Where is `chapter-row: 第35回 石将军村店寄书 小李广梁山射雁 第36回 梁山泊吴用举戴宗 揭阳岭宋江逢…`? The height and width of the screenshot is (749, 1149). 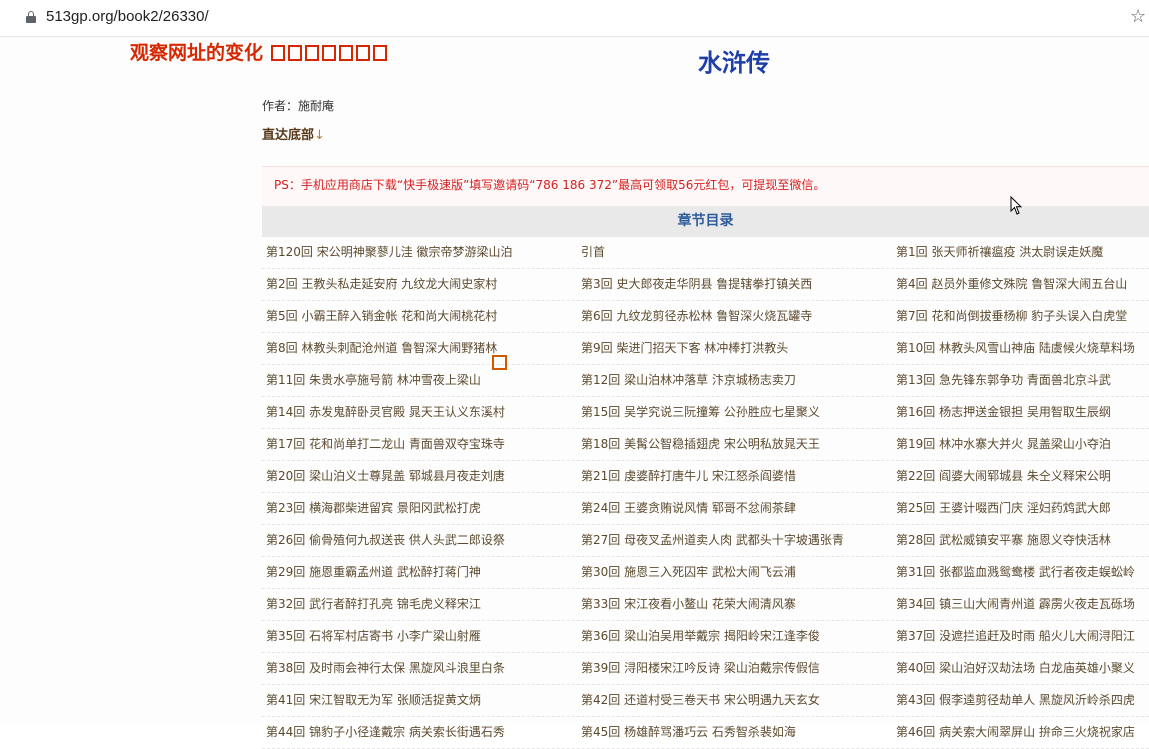 chapter-row: 第35回 石将军村店寄书 小李广梁山射雁 第36回 梁山泊吴用举戴宗 揭阳岭宋江逢… is located at coordinates (705, 637).